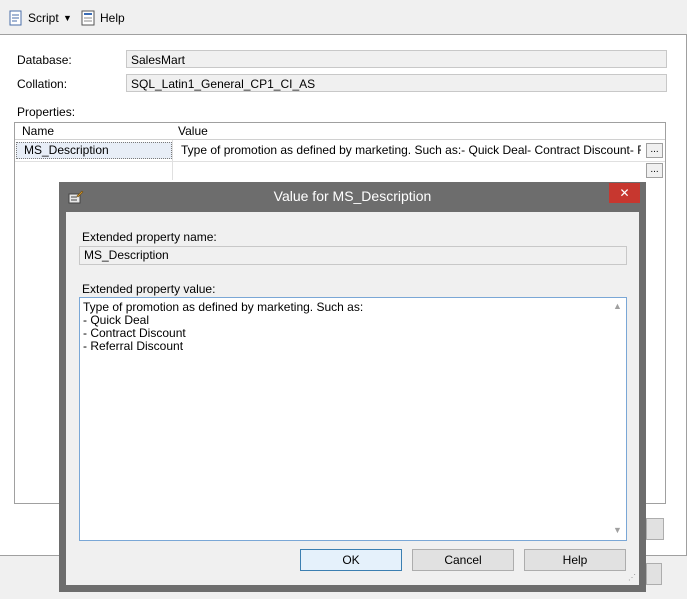 The image size is (687, 599). I want to click on dialog-titlebar: Value for MS_Description ✕, so click(352, 197).